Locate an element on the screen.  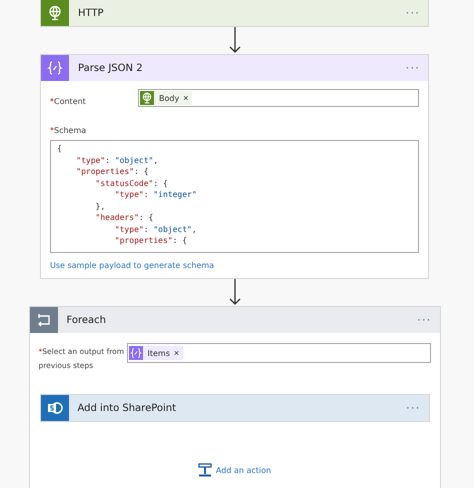
token-chip: Items × is located at coordinates (156, 353).